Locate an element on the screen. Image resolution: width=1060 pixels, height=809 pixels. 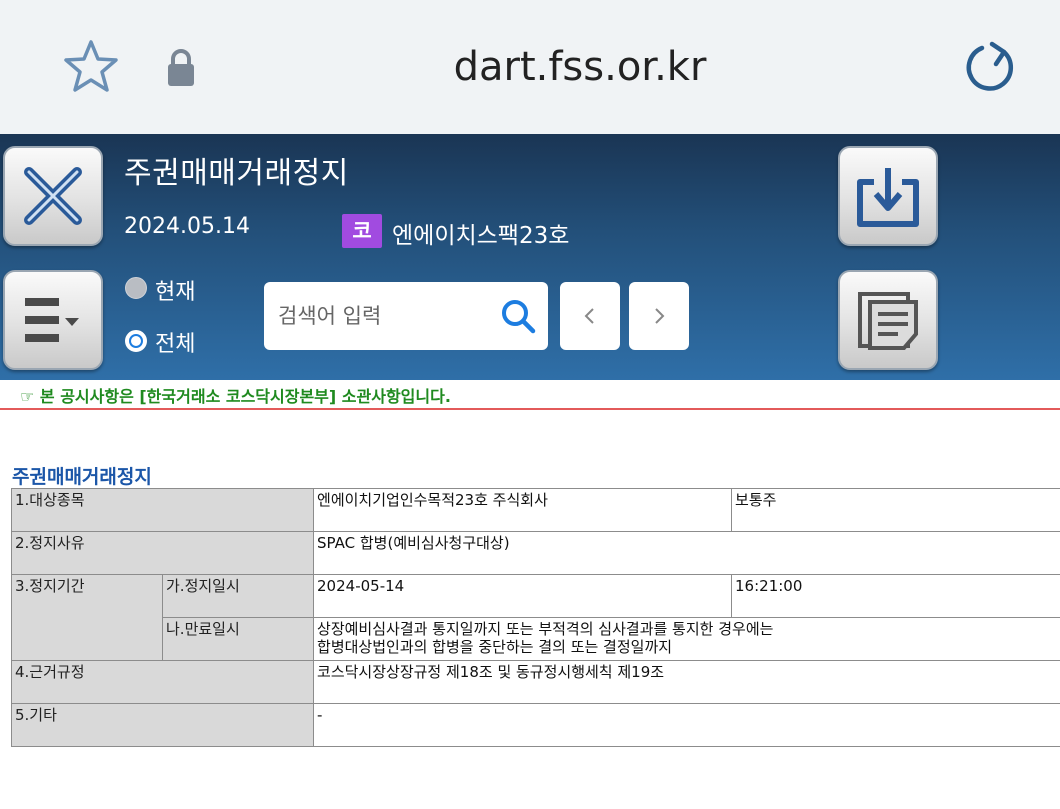
section-title: 주권매매거래정지 is located at coordinates (82, 477).